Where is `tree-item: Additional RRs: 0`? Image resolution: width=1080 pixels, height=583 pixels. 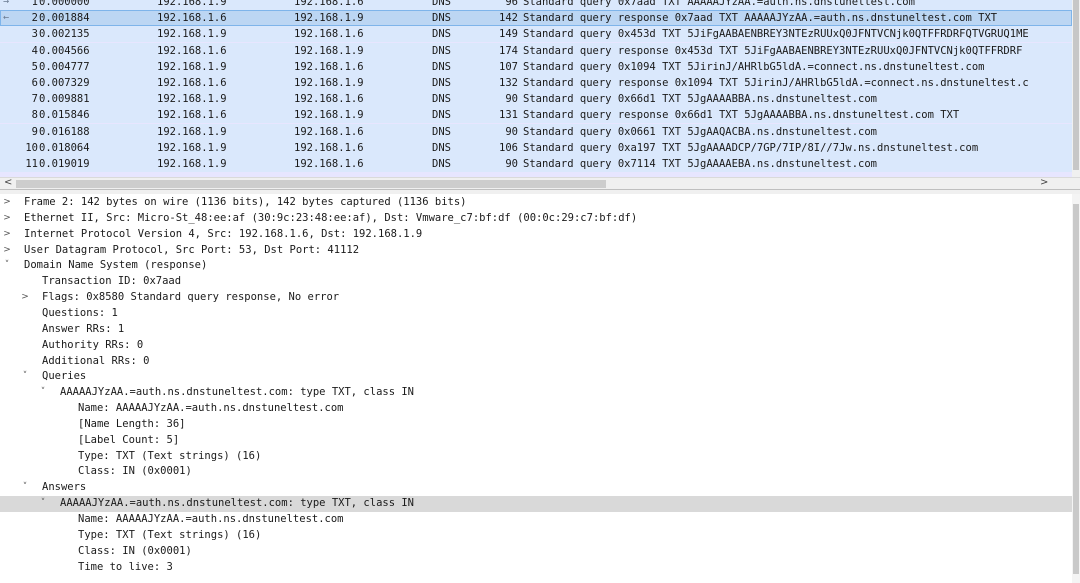 tree-item: Additional RRs: 0 is located at coordinates (536, 362).